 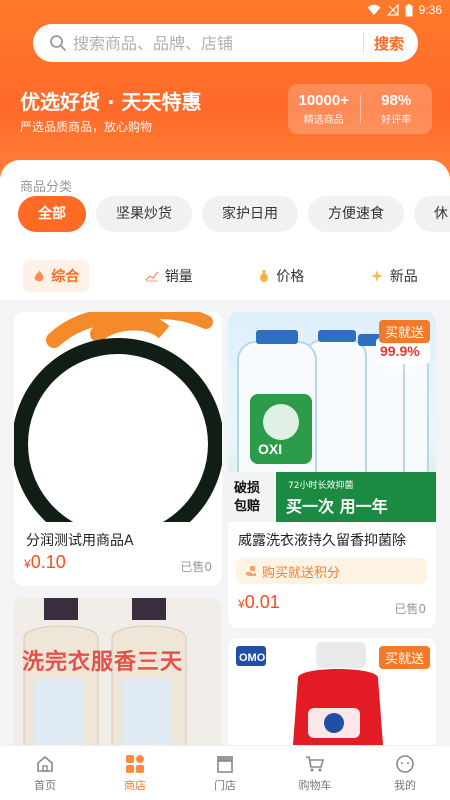 I want to click on trend-chart-icon, so click(x=152, y=276).